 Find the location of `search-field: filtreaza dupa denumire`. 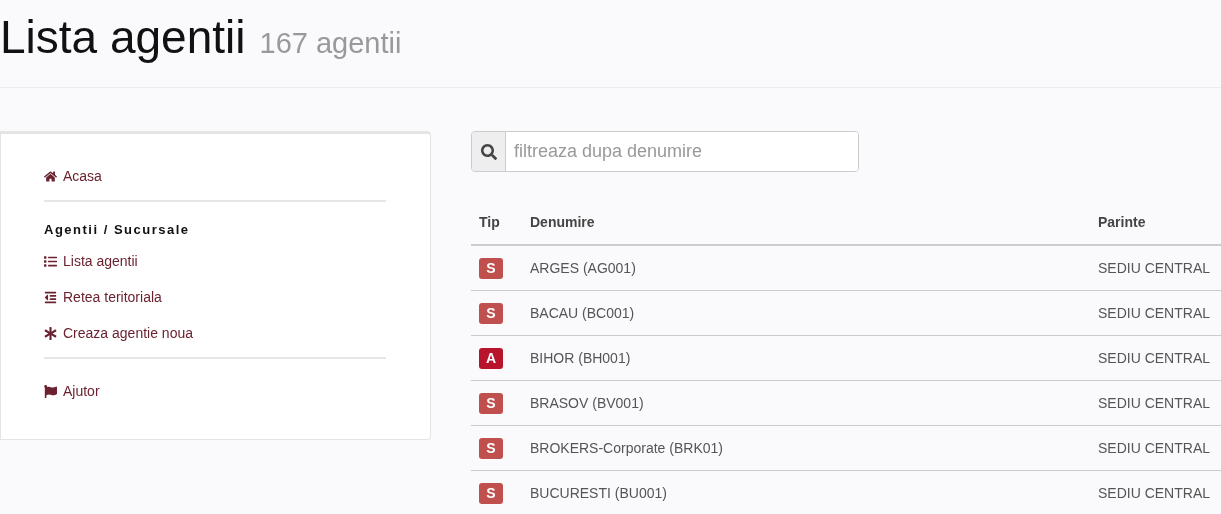

search-field: filtreaza dupa denumire is located at coordinates (665, 151).